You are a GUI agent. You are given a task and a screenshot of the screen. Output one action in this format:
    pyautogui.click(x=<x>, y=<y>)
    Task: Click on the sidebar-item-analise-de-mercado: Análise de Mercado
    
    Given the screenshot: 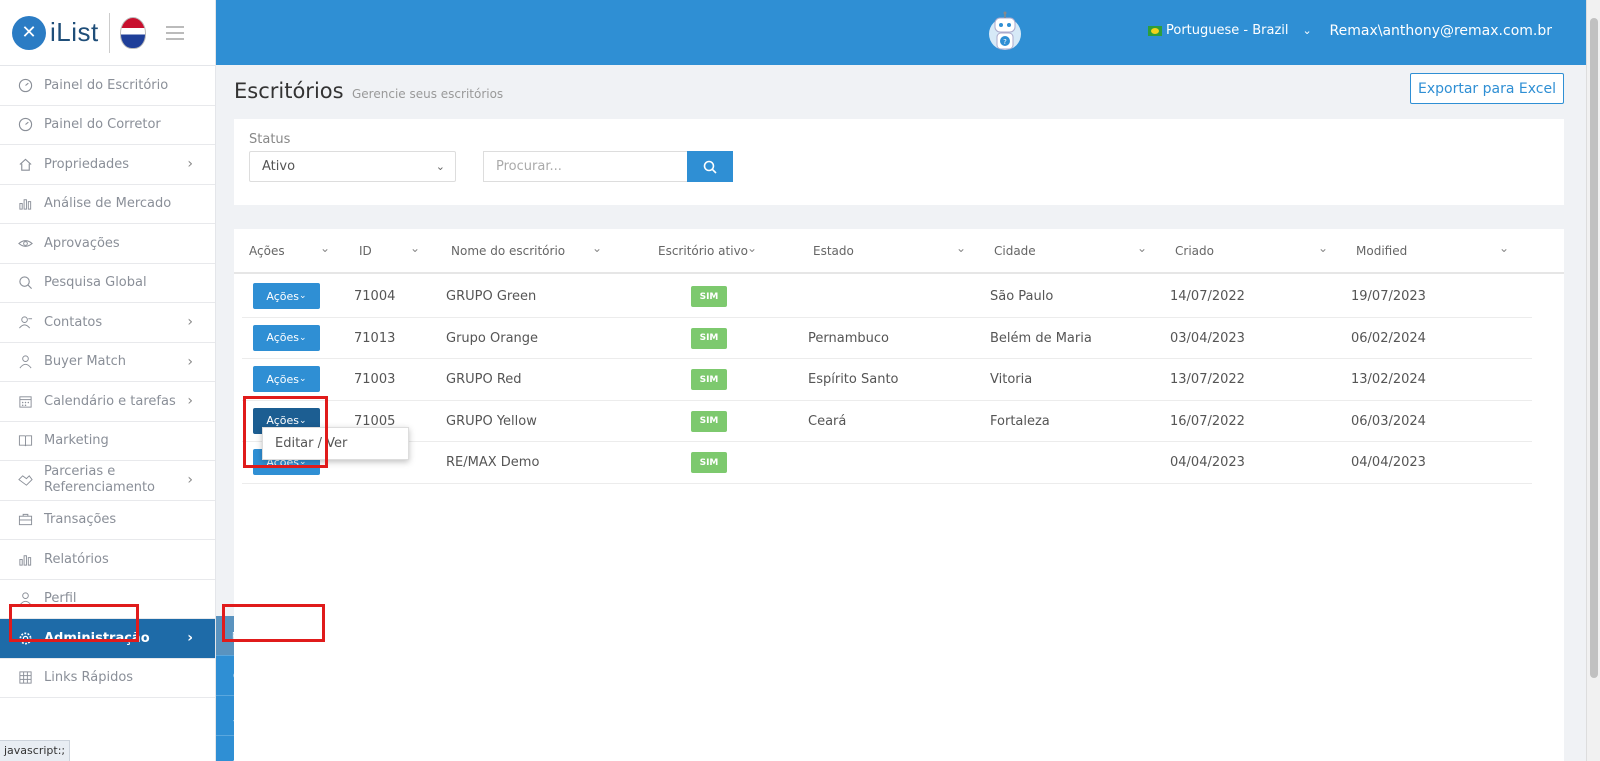 What is the action you would take?
    pyautogui.click(x=107, y=204)
    